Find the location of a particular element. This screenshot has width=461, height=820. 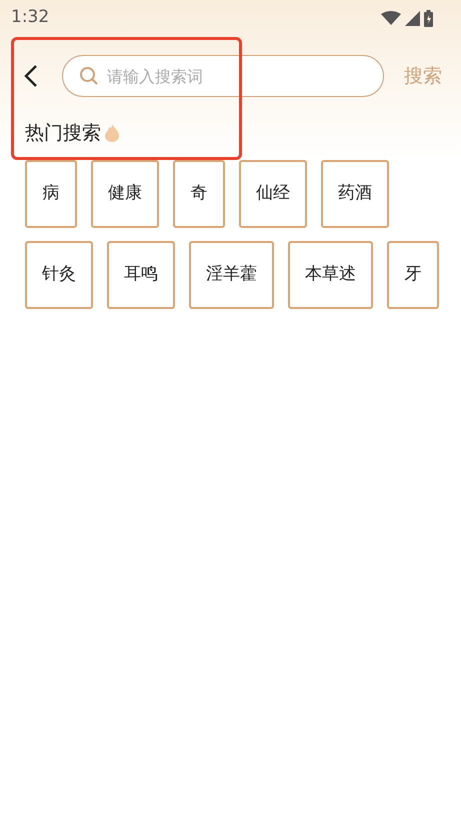

tag-button: 本草述 is located at coordinates (330, 274).